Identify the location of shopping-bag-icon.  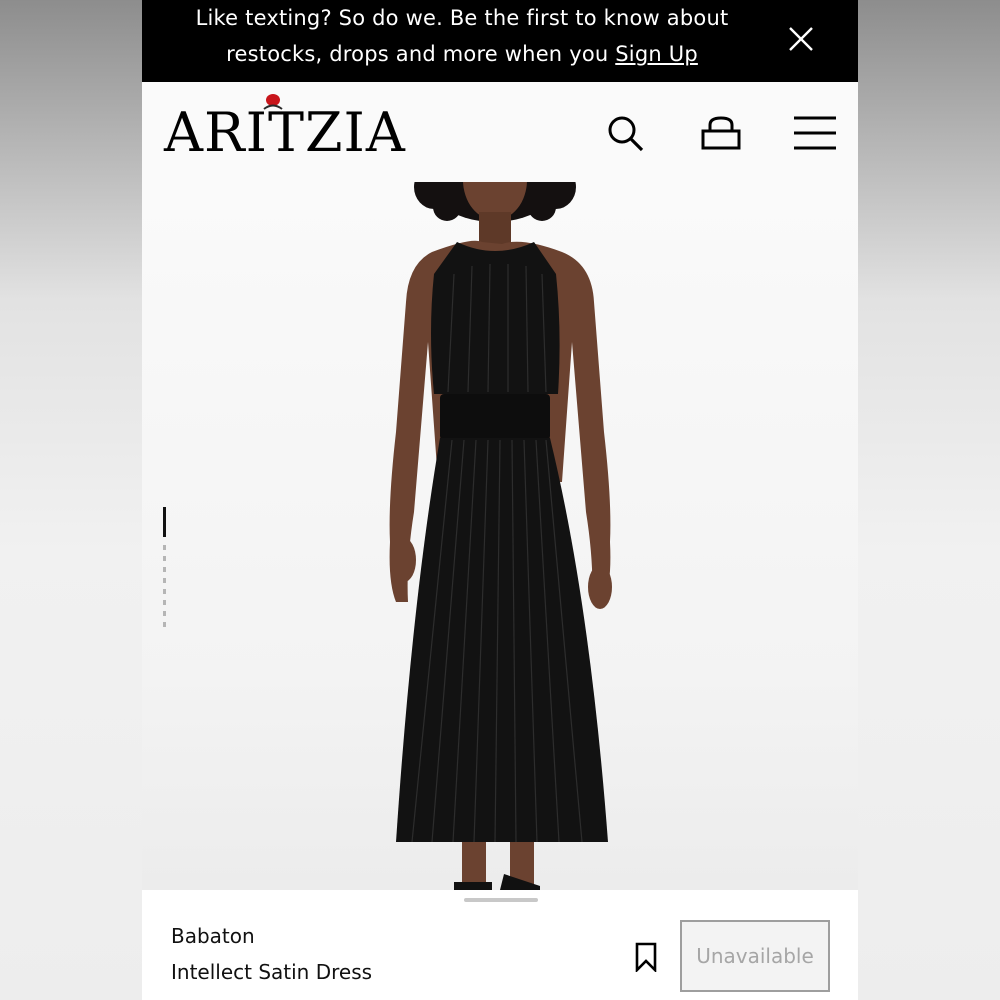
(721, 134).